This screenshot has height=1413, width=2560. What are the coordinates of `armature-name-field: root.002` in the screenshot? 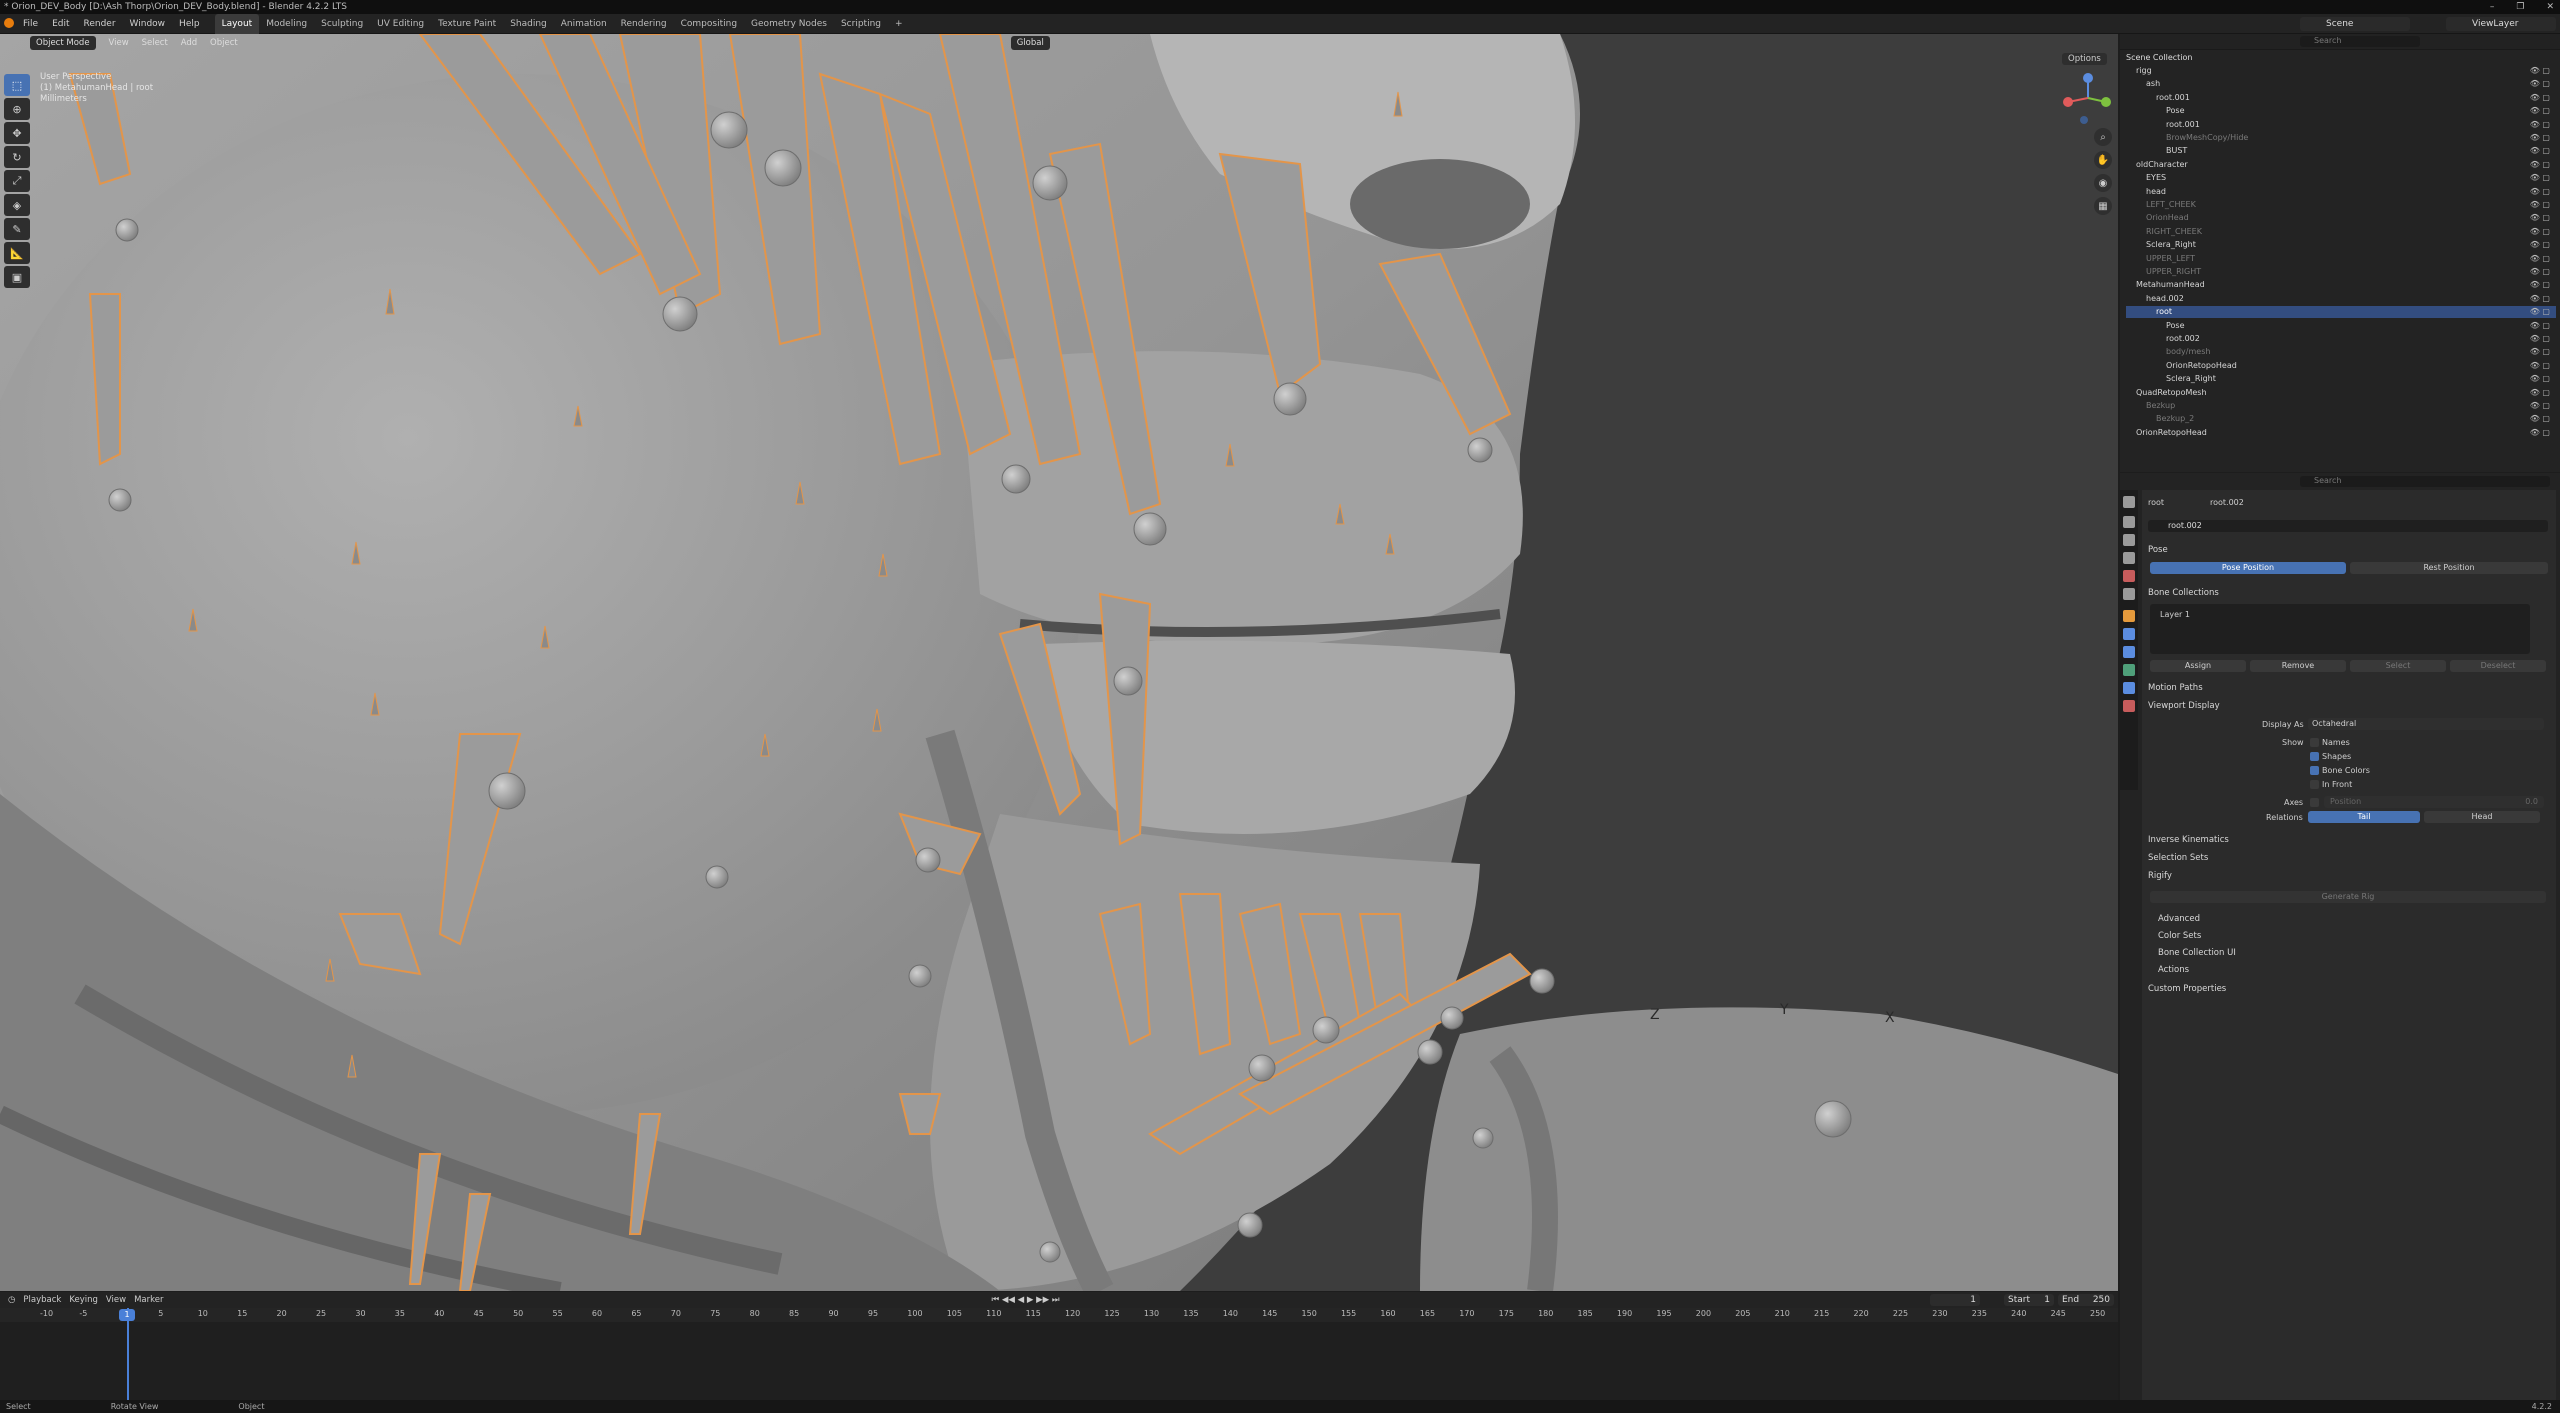 It's located at (2348, 526).